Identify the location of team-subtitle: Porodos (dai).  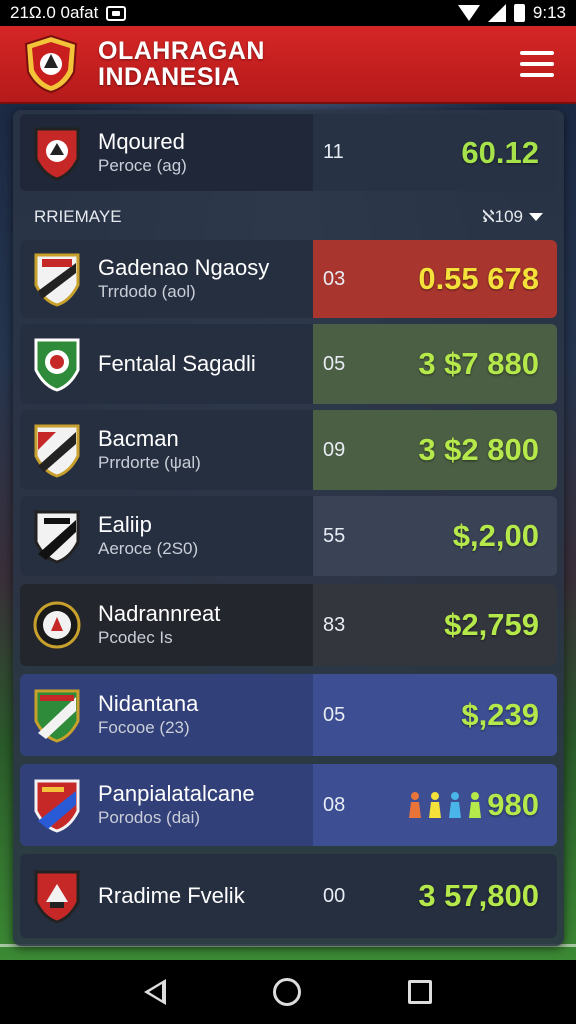
(149, 817).